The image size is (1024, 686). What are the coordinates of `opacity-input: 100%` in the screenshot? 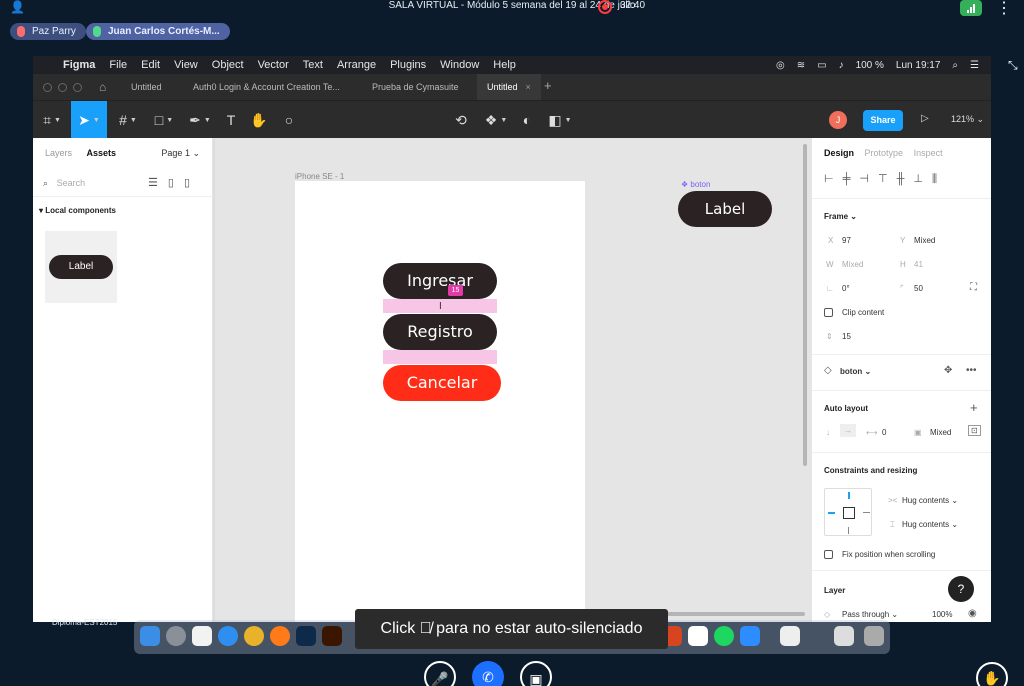 It's located at (942, 614).